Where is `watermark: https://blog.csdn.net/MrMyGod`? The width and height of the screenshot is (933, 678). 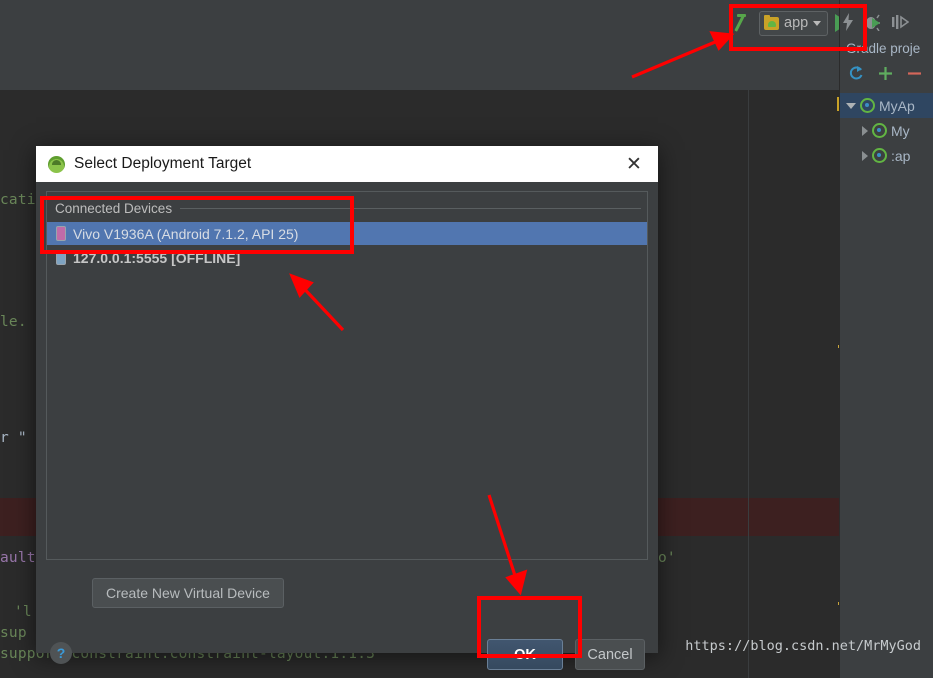
watermark: https://blog.csdn.net/MrMyGod is located at coordinates (803, 646).